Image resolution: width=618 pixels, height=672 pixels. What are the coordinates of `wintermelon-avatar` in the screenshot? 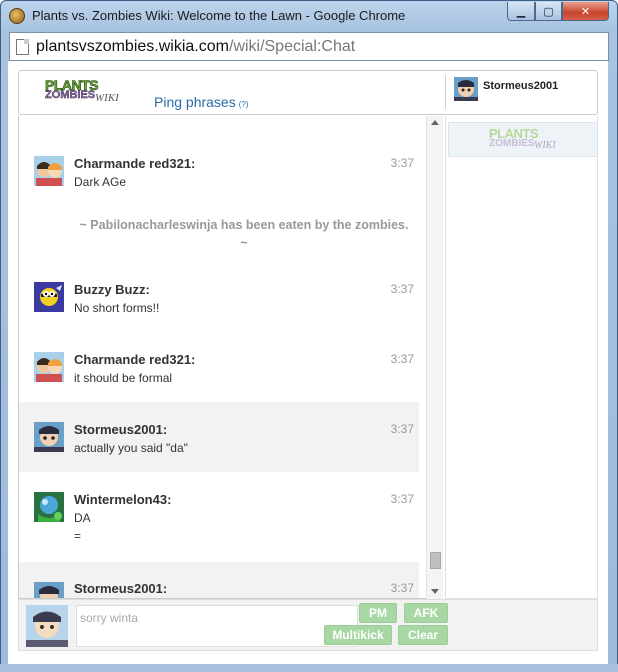 It's located at (49, 507).